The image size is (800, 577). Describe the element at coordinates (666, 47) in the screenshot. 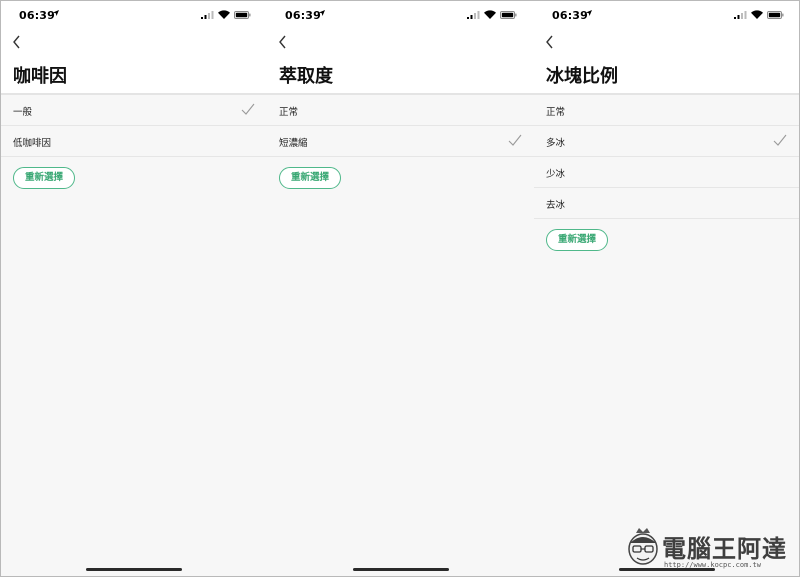

I see `header: 06:39 冰塊比例` at that location.